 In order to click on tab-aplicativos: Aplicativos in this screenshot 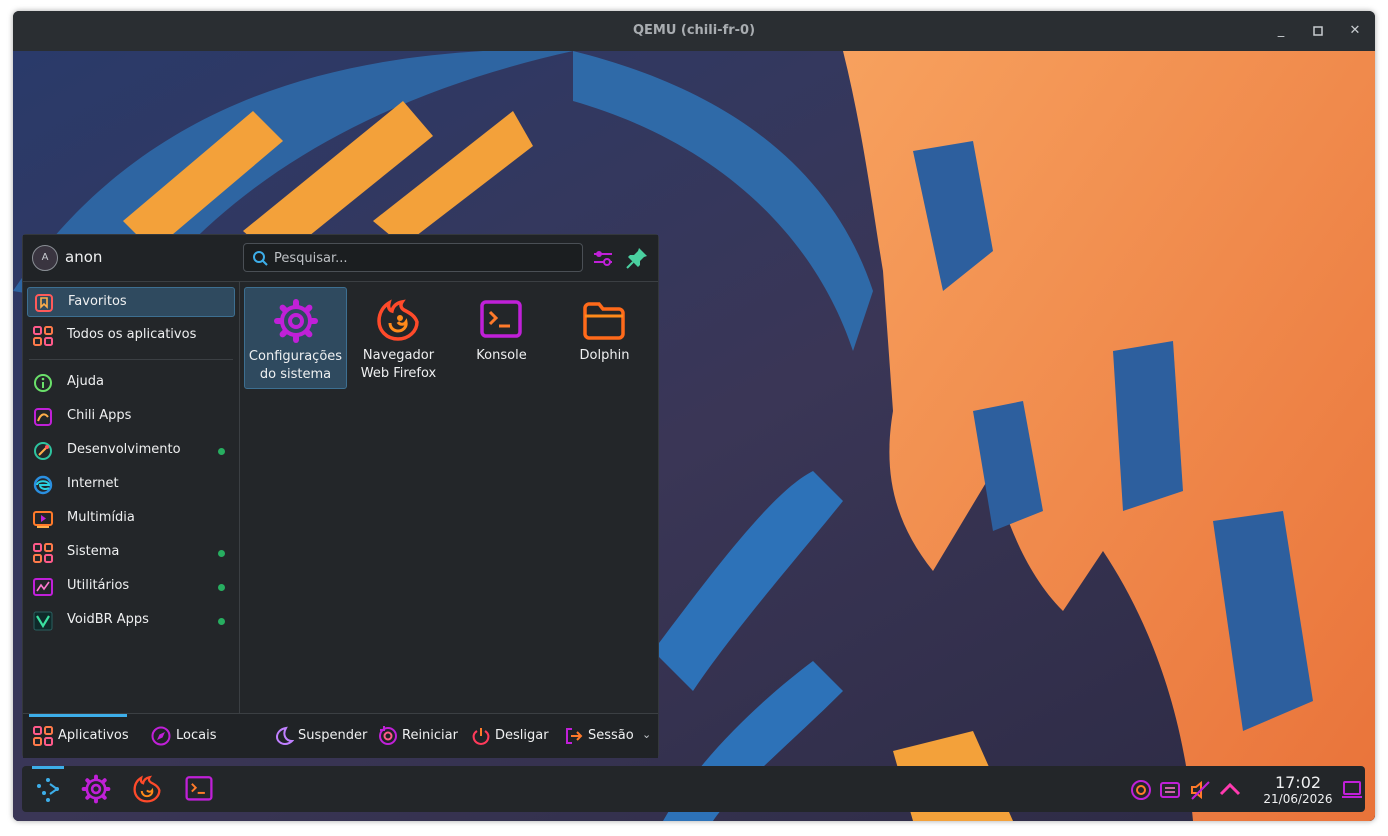, I will do `click(79, 736)`.